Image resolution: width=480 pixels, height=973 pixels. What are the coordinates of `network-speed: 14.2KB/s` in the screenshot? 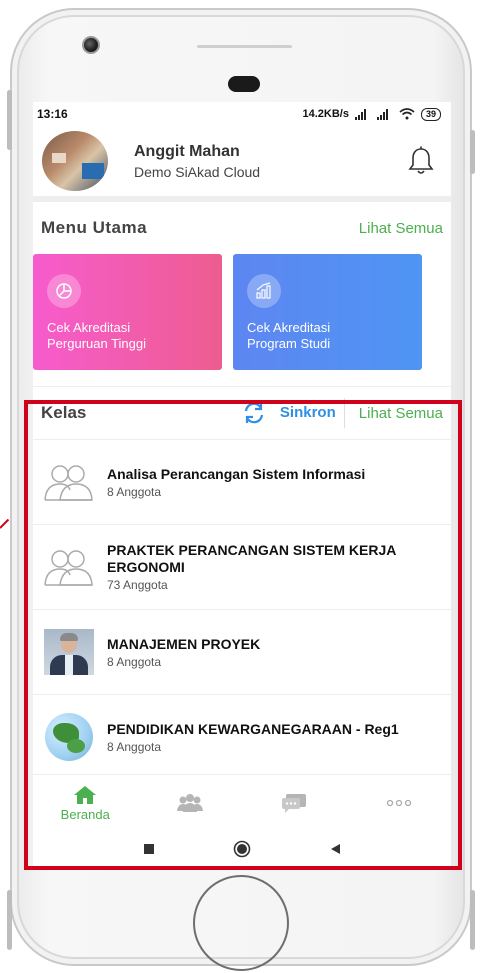 It's located at (325, 114).